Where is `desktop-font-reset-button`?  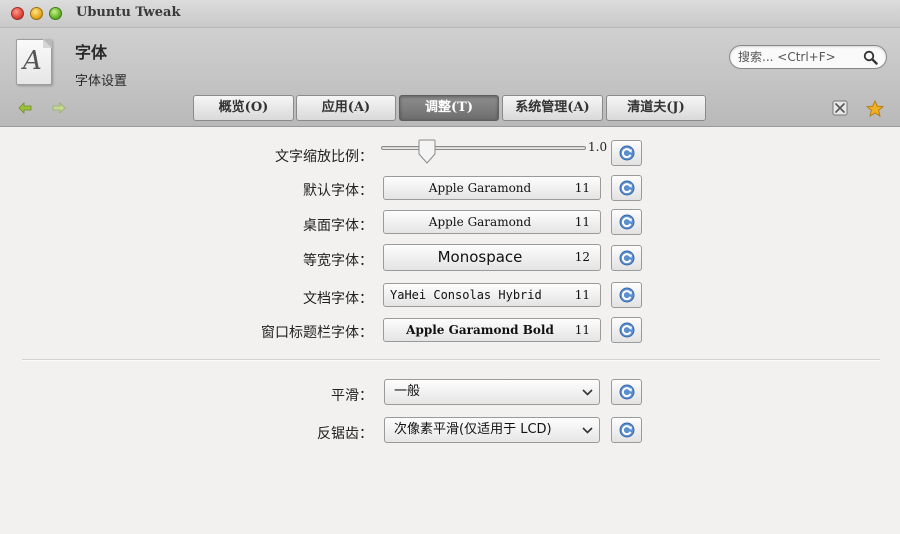 desktop-font-reset-button is located at coordinates (626, 222).